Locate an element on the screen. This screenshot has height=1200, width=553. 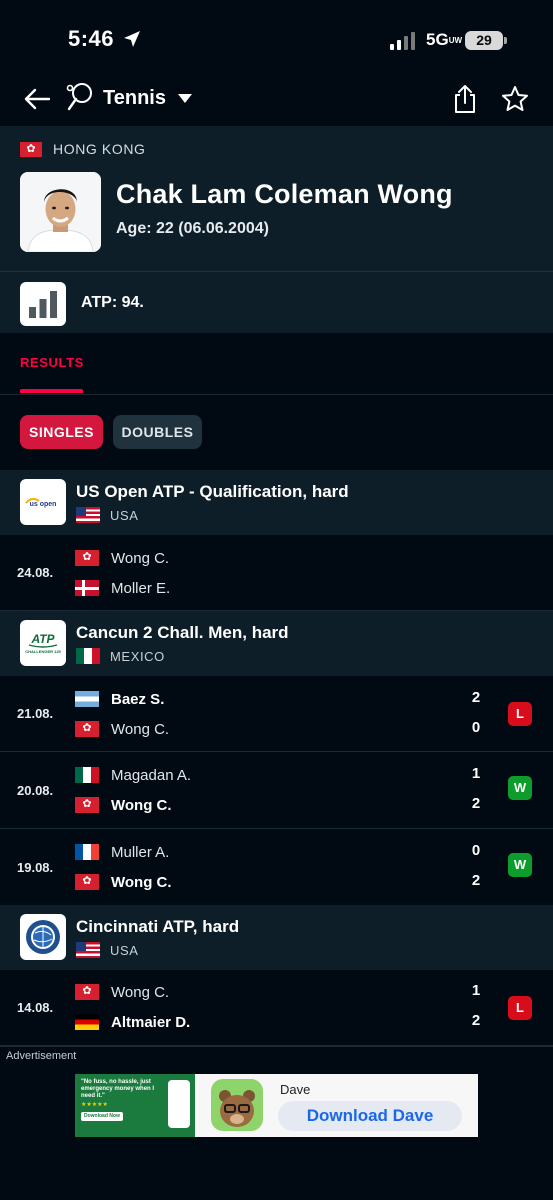
dave-bear-app-icon is located at coordinates (237, 1105).